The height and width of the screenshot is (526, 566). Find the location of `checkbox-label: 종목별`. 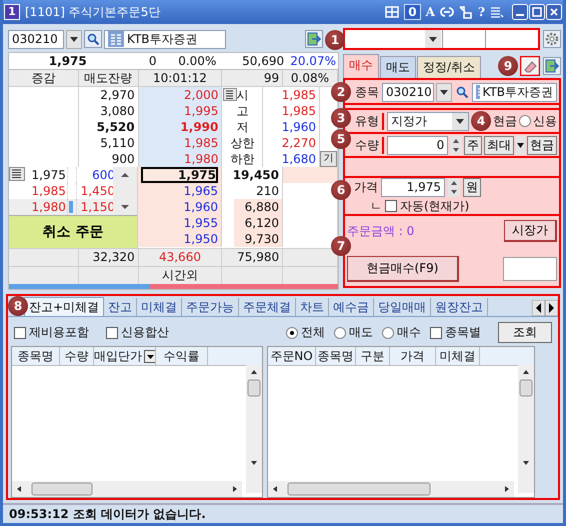

checkbox-label: 종목별 is located at coordinates (463, 332).